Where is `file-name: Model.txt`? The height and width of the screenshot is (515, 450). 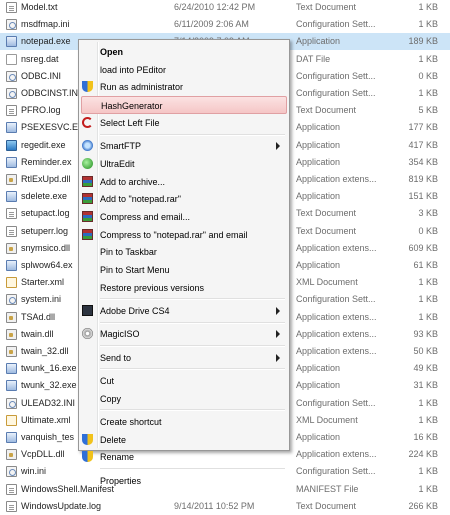
file-name: Model.txt is located at coordinates (39, 7).